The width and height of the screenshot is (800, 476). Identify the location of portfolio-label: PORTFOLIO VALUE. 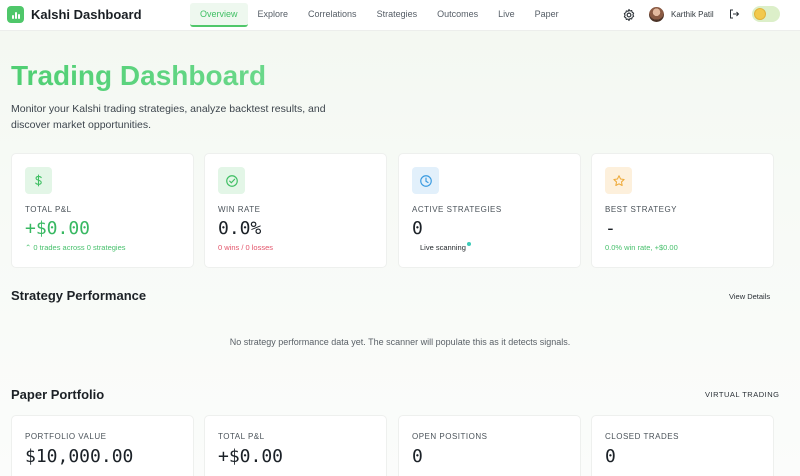
(66, 436).